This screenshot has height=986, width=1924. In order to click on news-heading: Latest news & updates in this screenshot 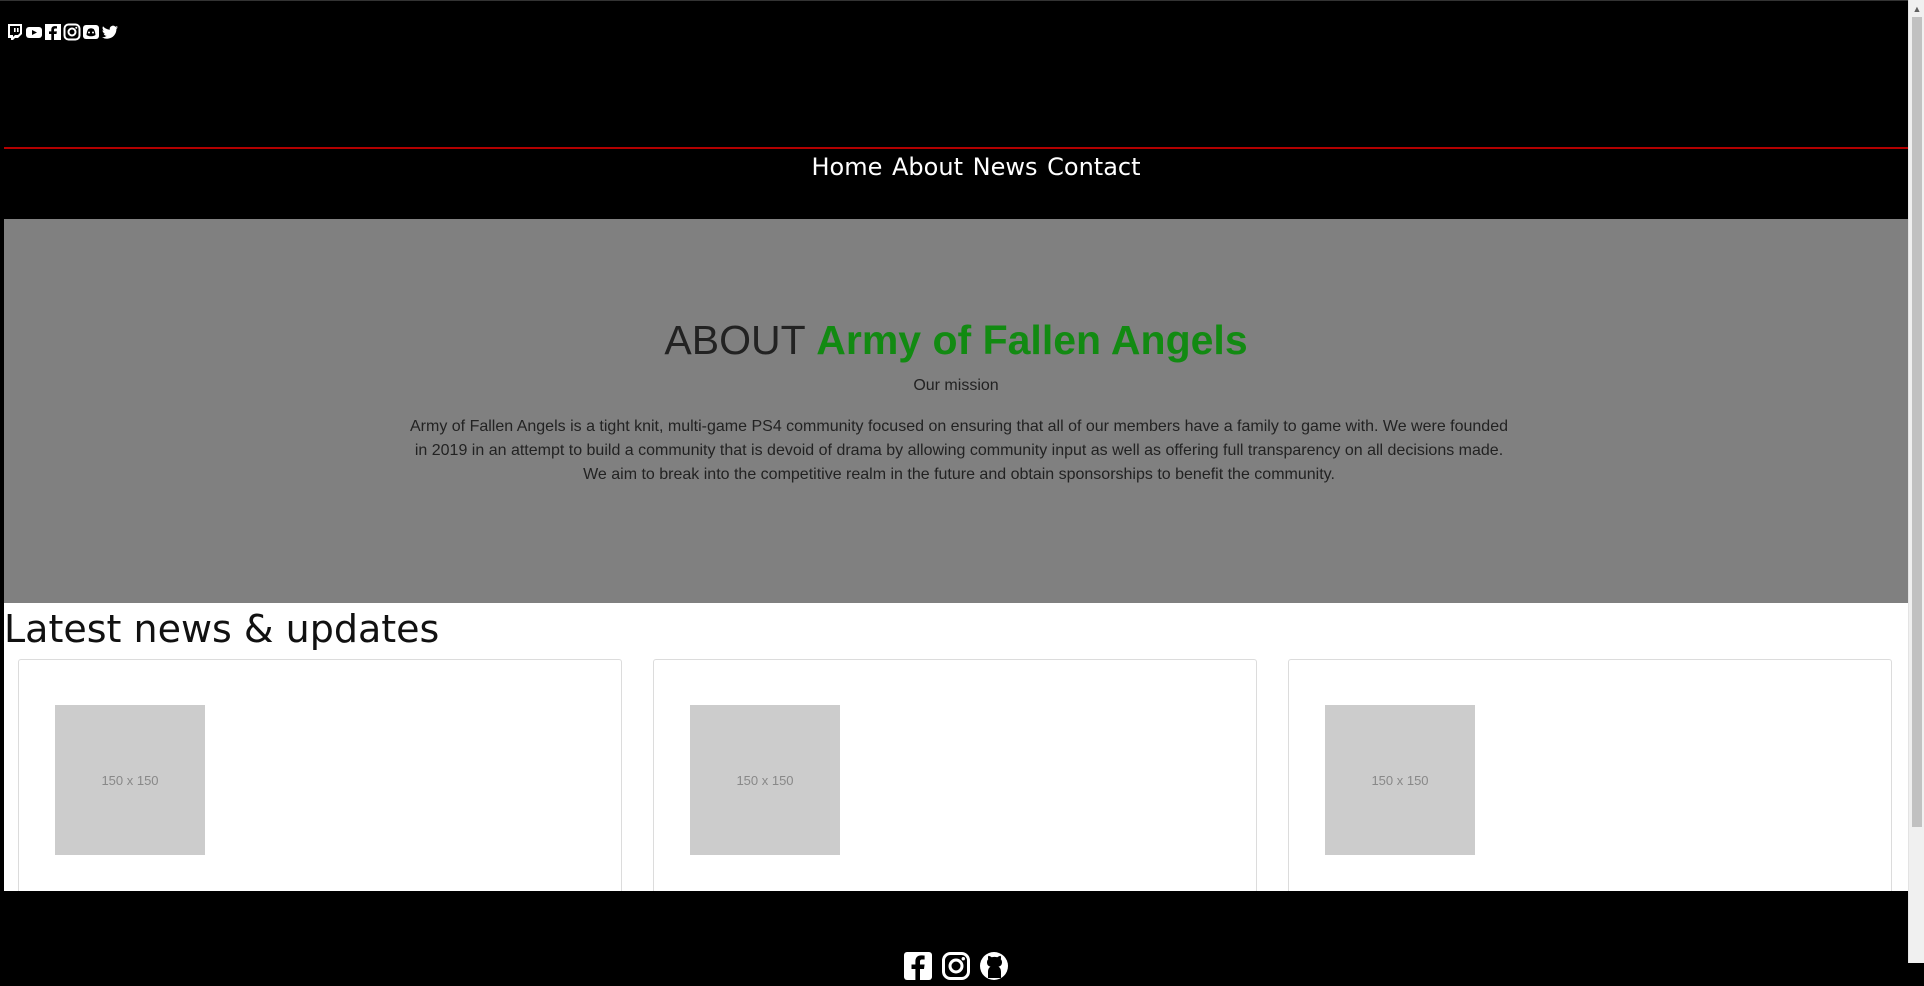, I will do `click(222, 629)`.